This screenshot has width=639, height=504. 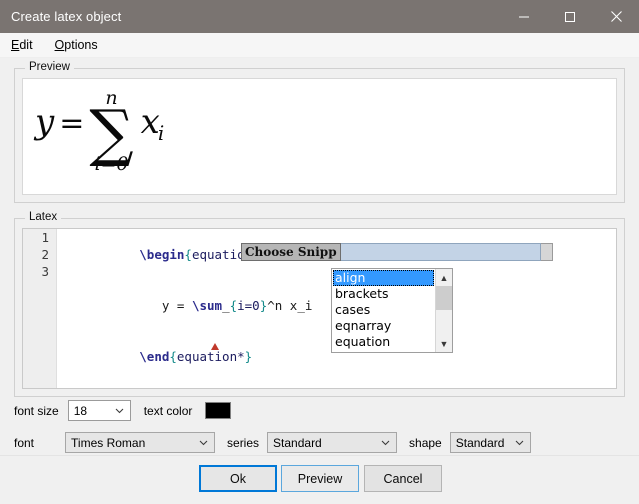 I want to click on list-item: eqnarray, so click(x=383, y=326).